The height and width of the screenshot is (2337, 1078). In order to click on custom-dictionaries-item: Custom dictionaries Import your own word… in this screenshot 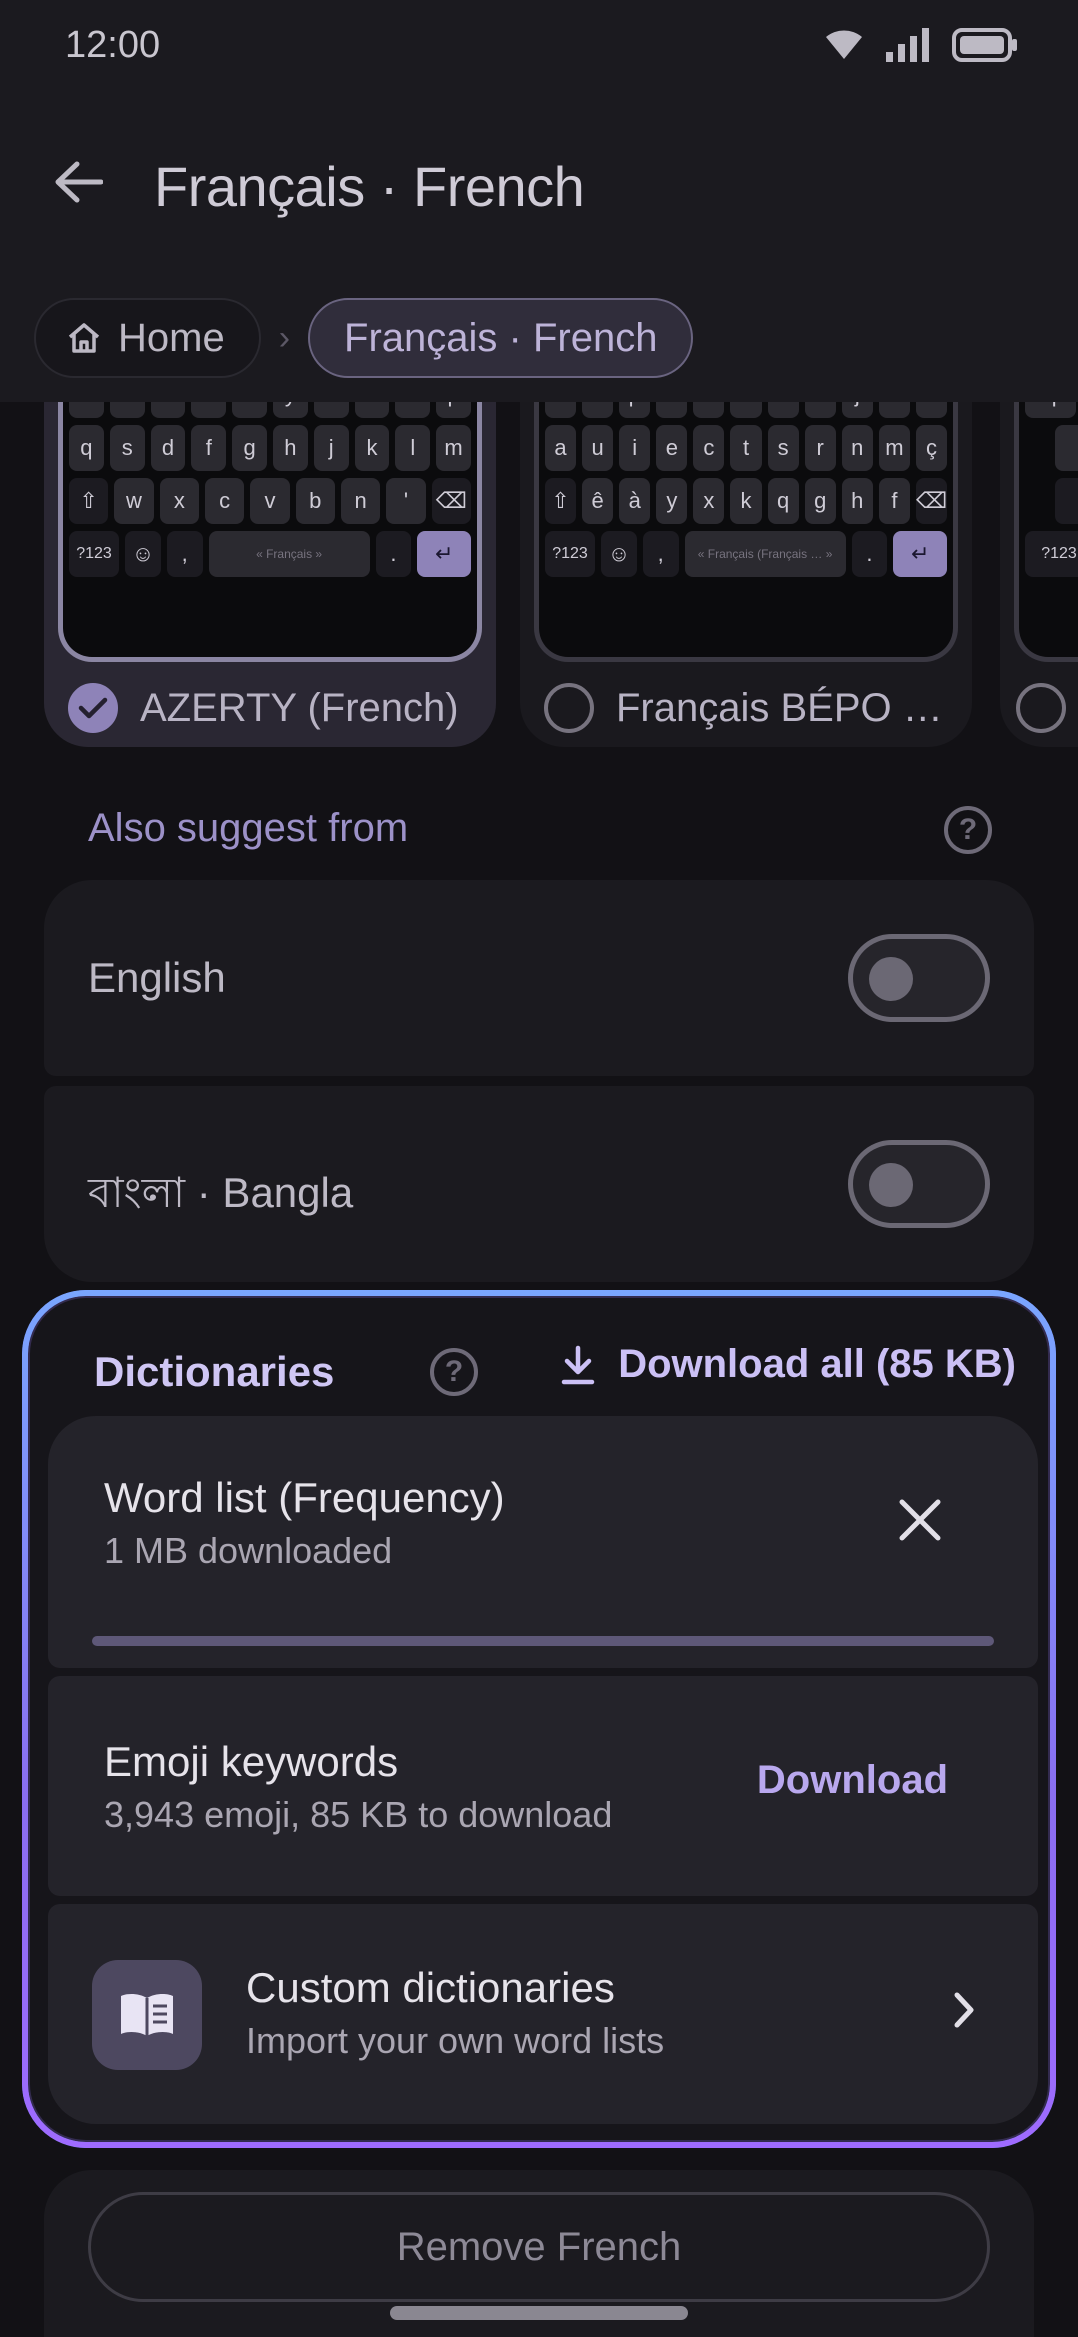, I will do `click(543, 2014)`.